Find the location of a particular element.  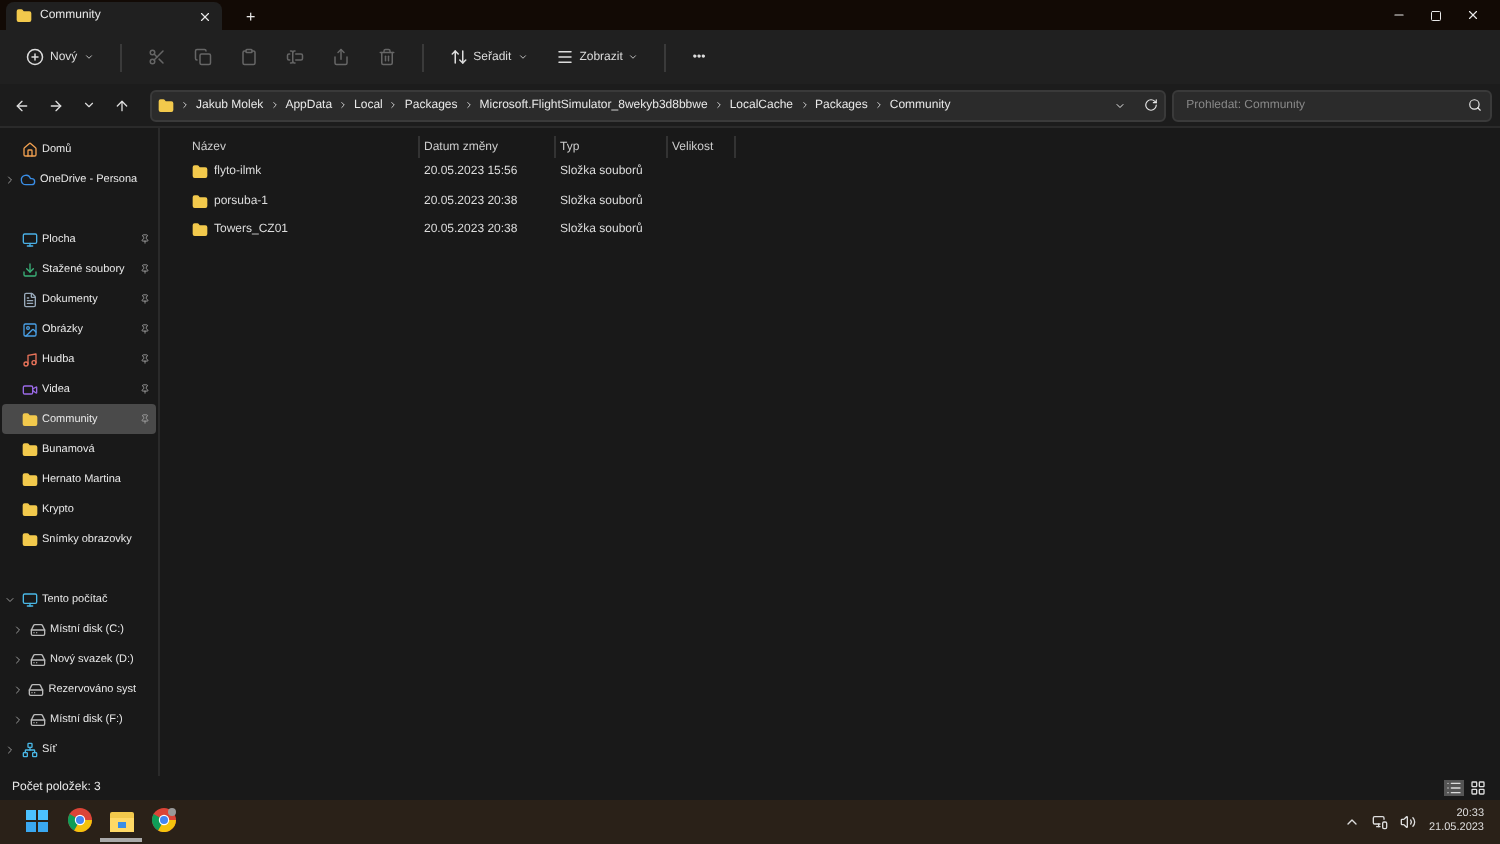

windows-logo-icon is located at coordinates (37, 820).